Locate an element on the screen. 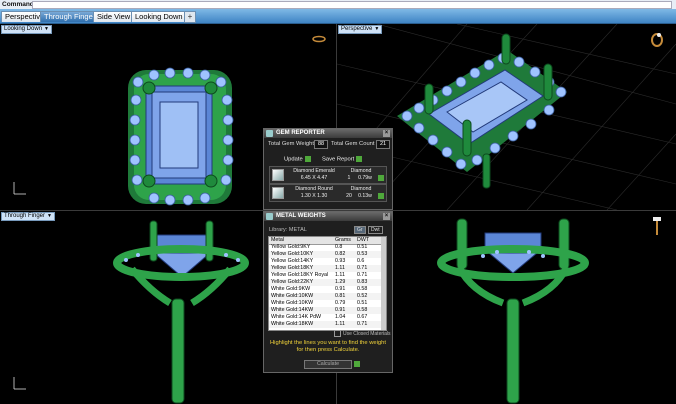  use-closed-materials-checkbox: Use Closed Materials is located at coordinates (362, 333).